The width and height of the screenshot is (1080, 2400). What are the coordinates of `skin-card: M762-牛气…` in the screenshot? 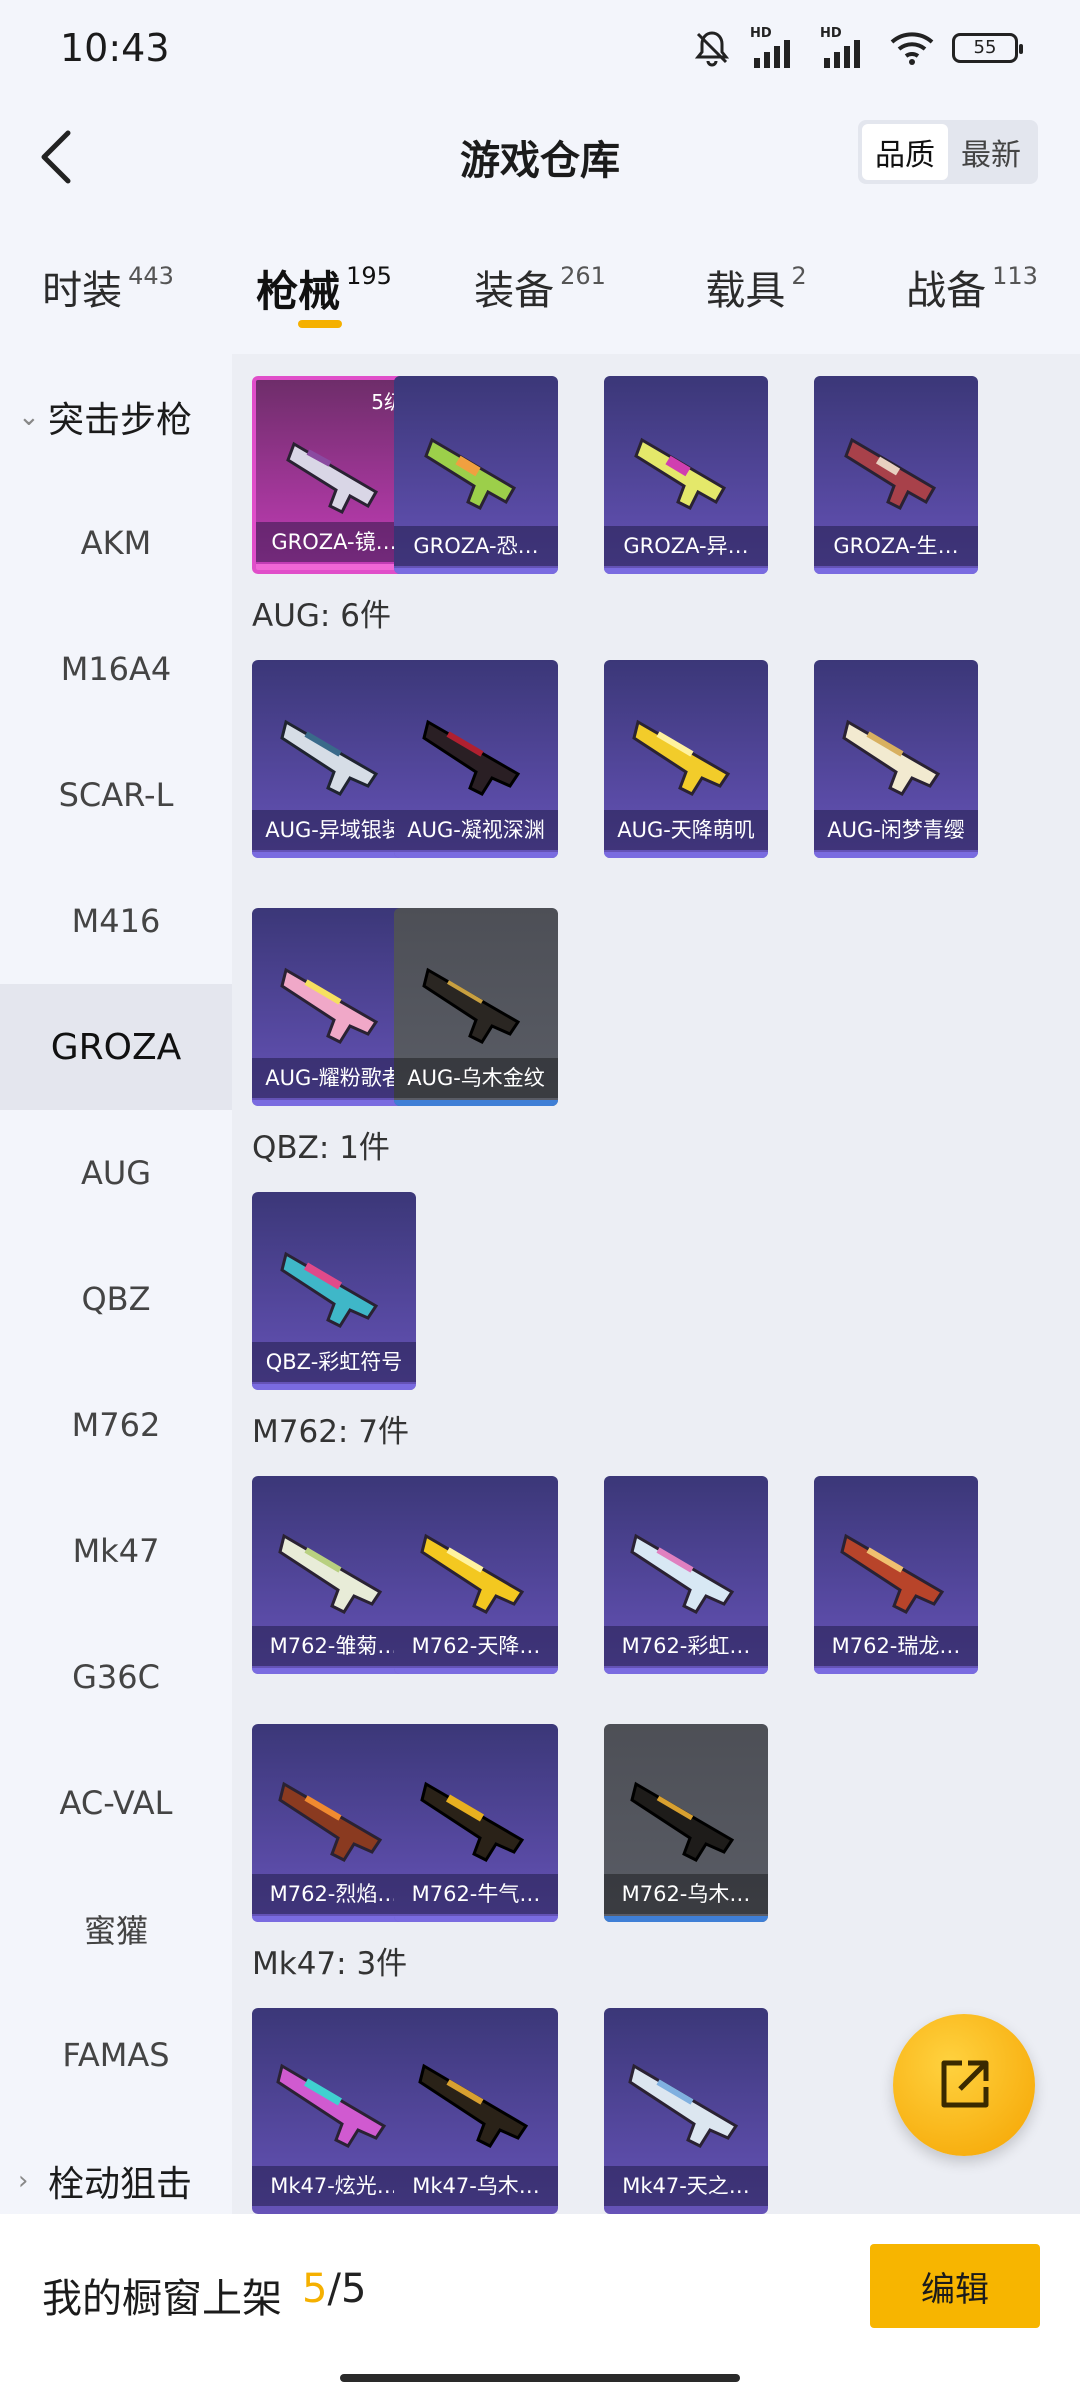 It's located at (476, 1823).